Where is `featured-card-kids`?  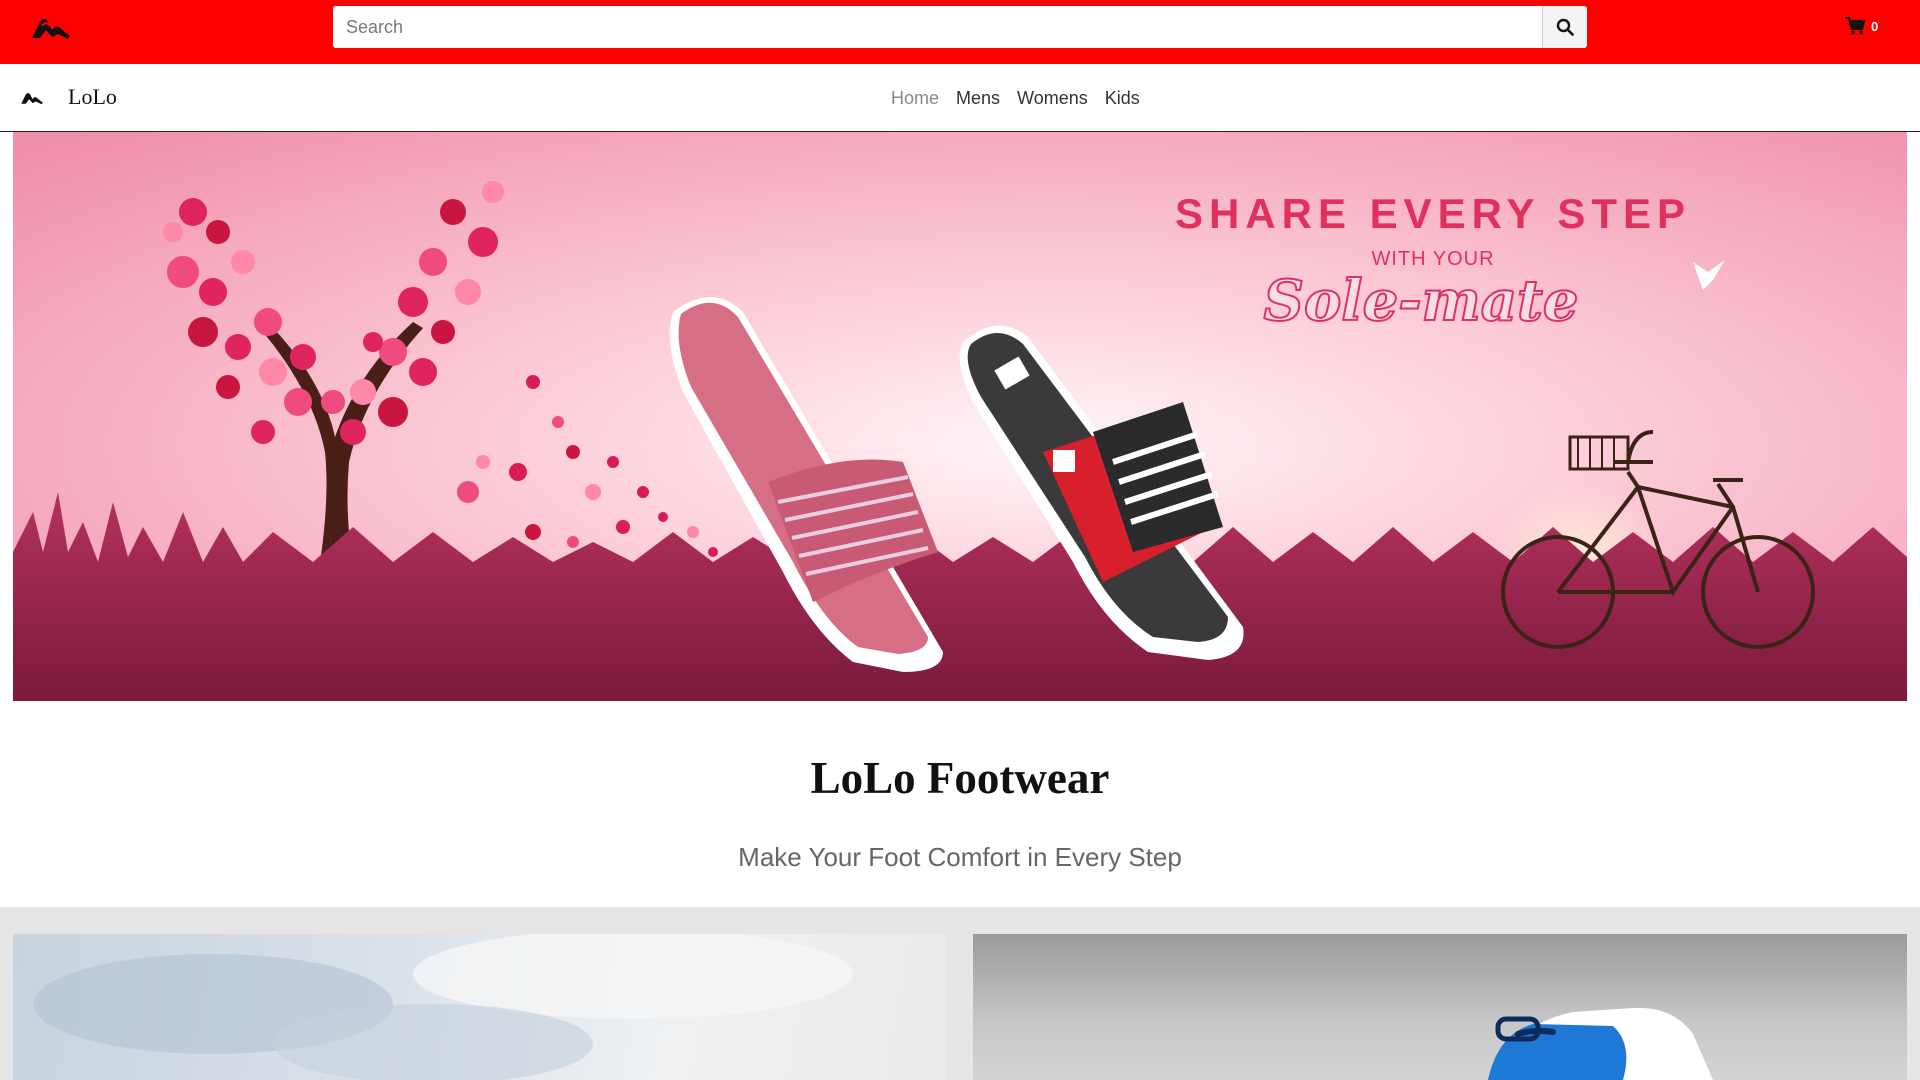
featured-card-kids is located at coordinates (1440, 1007).